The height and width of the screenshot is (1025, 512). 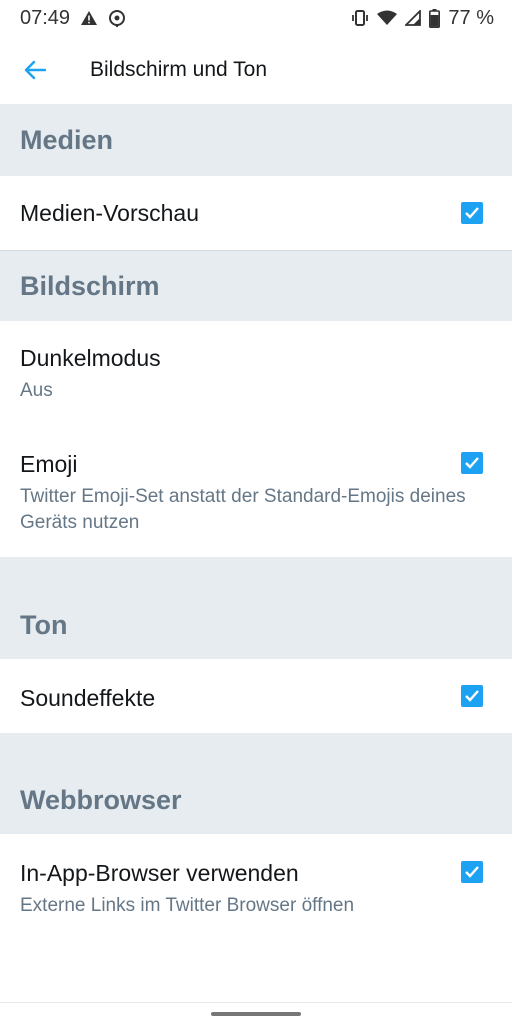 What do you see at coordinates (413, 18) in the screenshot?
I see `signal-icon` at bounding box center [413, 18].